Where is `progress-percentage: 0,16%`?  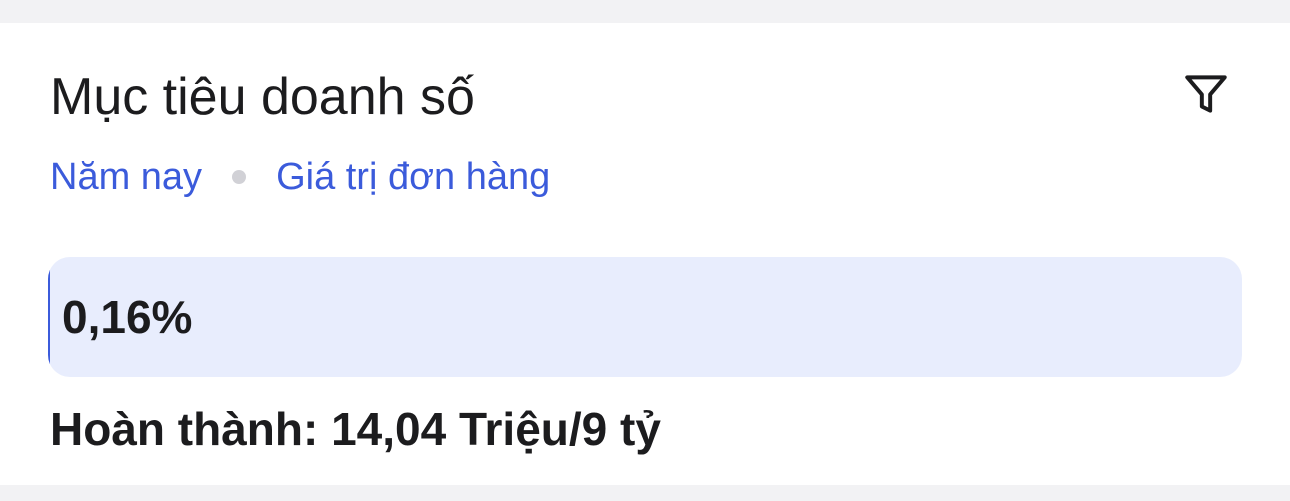 progress-percentage: 0,16% is located at coordinates (127, 317).